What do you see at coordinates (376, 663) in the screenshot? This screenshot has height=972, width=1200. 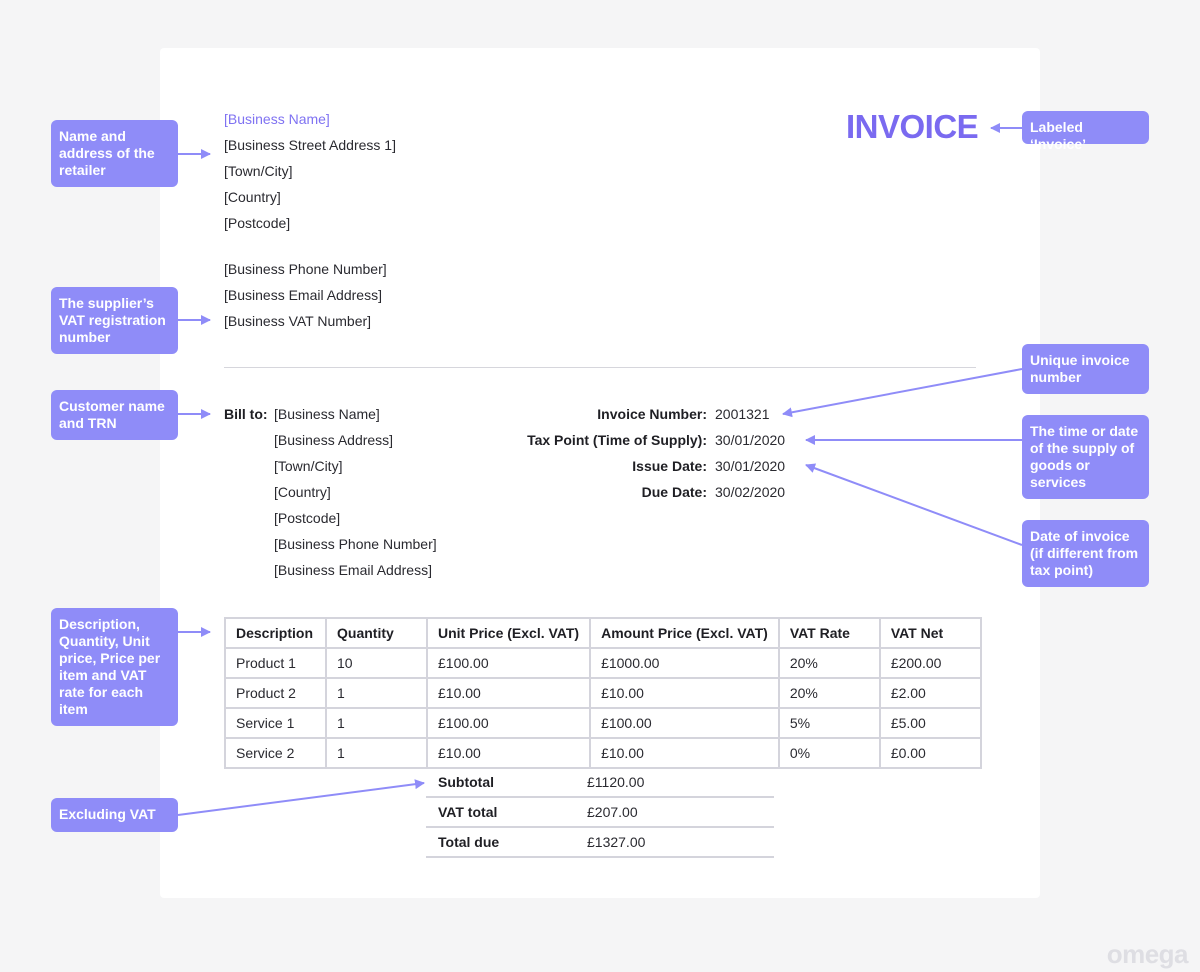 I see `cell-quantity: 10` at bounding box center [376, 663].